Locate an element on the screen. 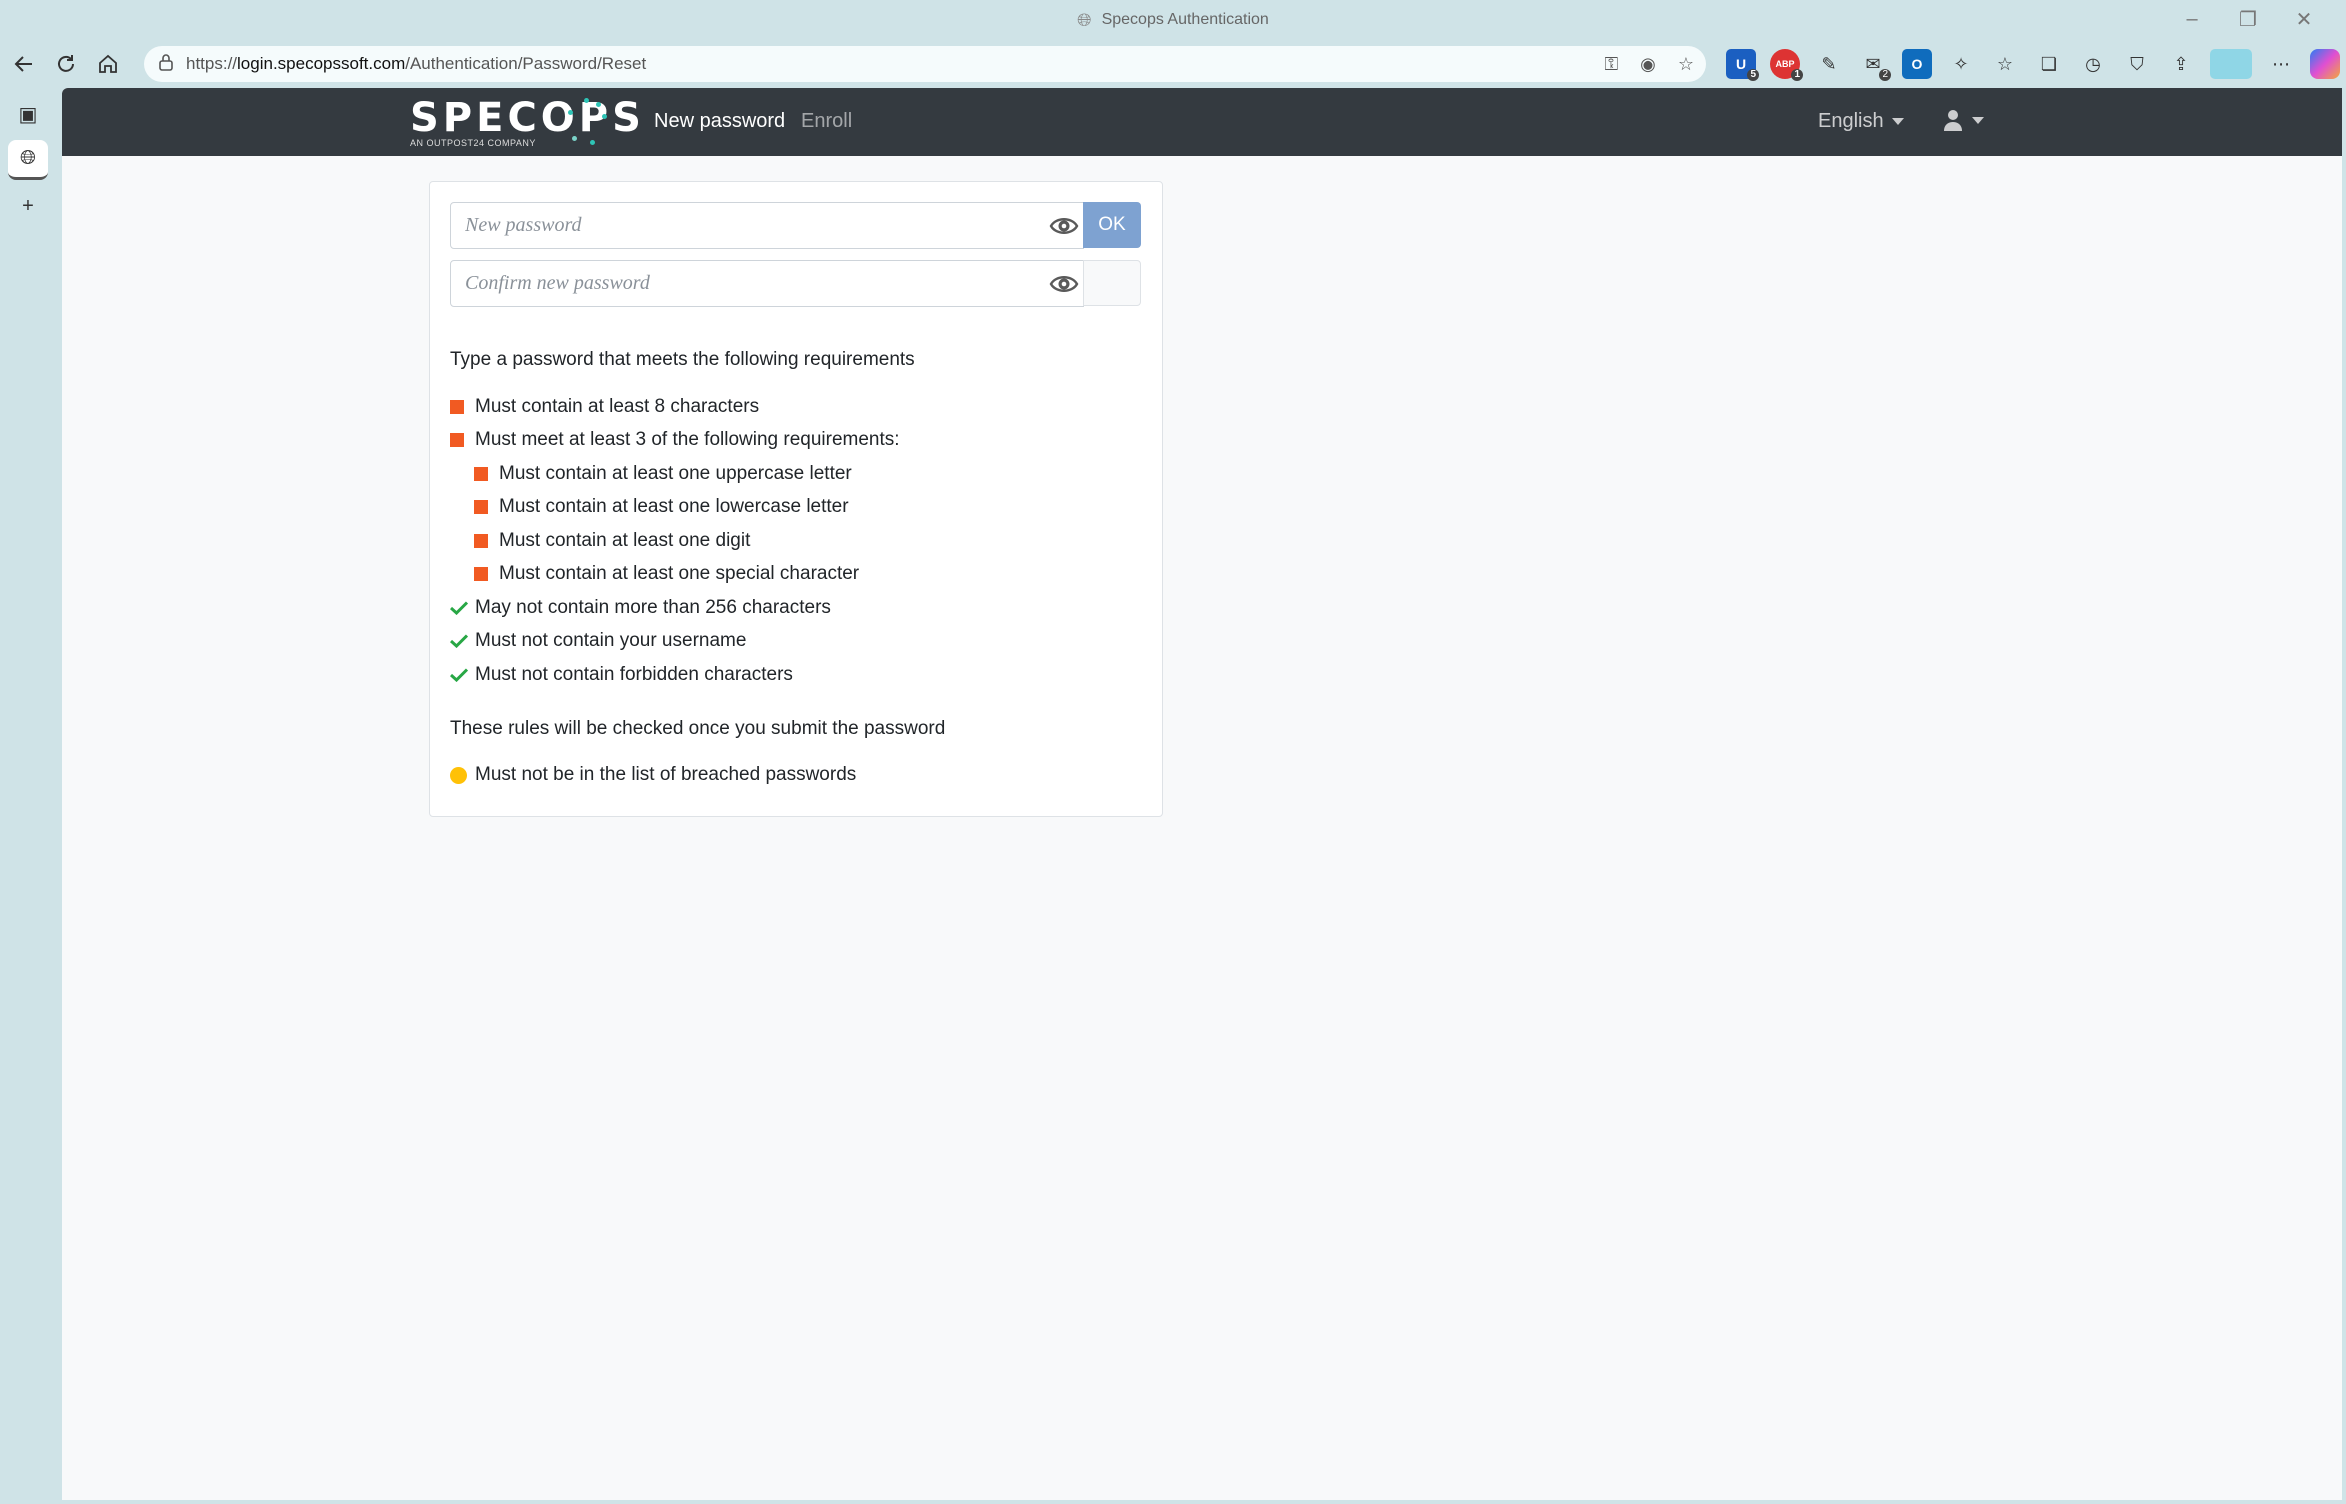 This screenshot has width=2346, height=1504. confirm-password-field is located at coordinates (767, 283).